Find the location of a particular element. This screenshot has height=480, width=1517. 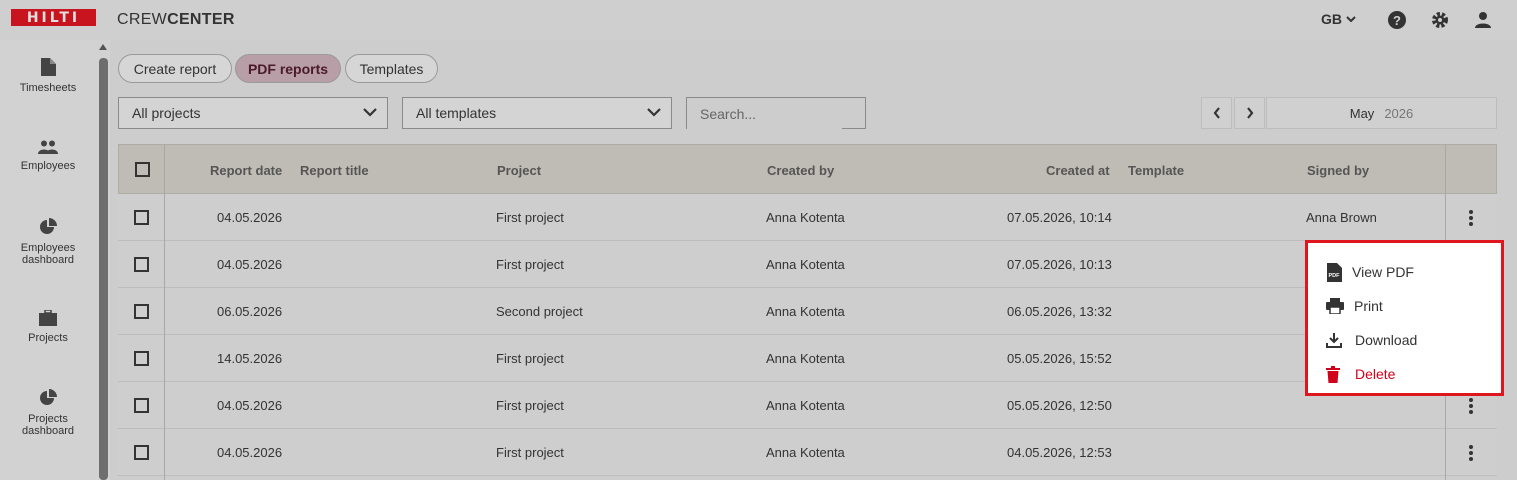

column-header-project: Project is located at coordinates (519, 170).